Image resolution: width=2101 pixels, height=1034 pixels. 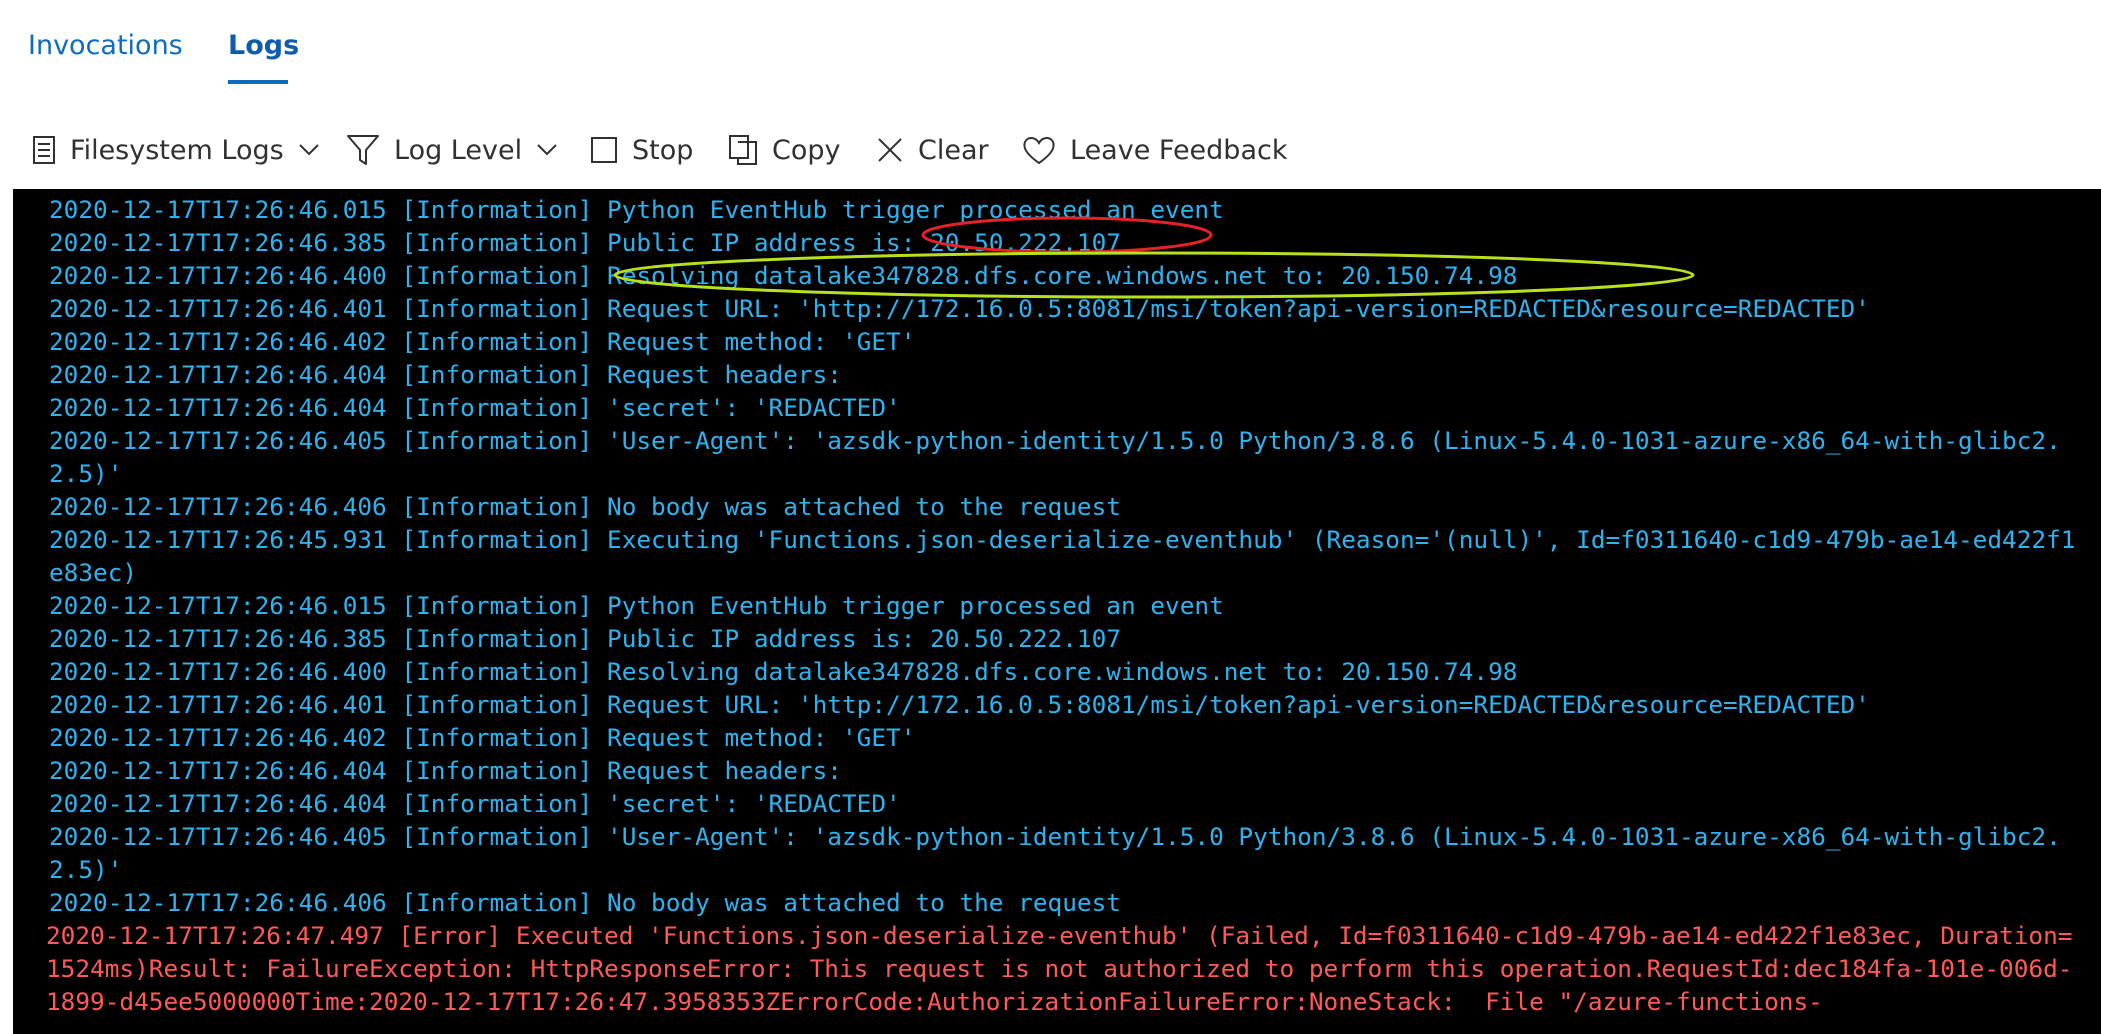 I want to click on stop-checkbox-icon, so click(x=604, y=150).